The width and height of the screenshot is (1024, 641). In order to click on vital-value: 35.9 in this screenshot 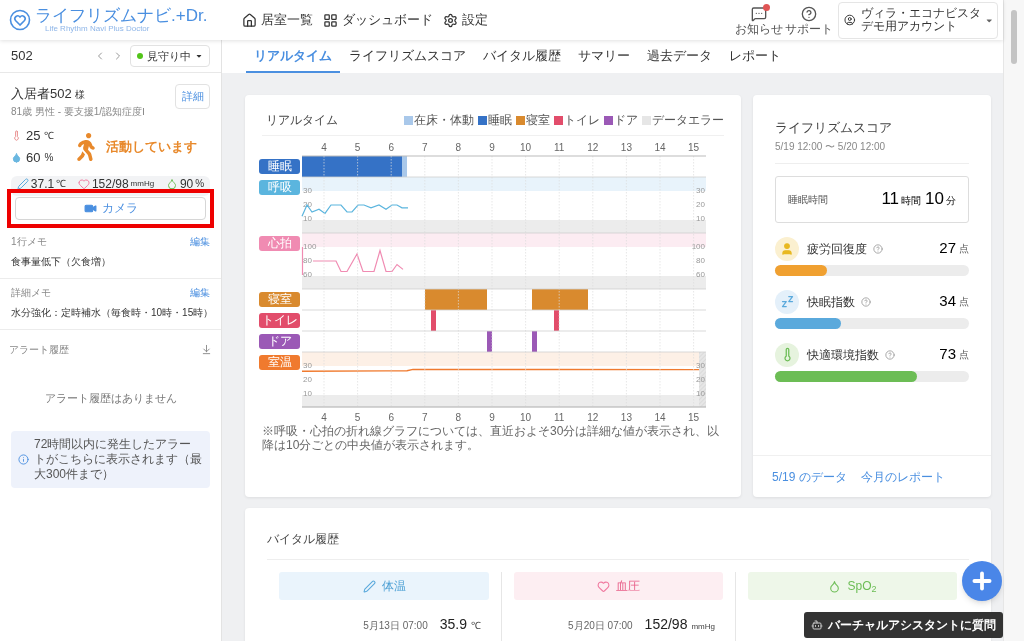, I will do `click(453, 624)`.